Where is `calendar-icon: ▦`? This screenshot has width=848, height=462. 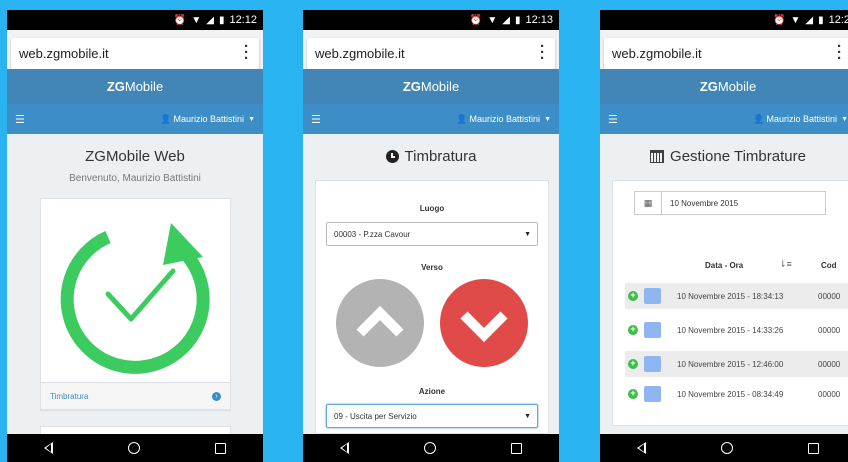
calendar-icon: ▦ is located at coordinates (648, 203).